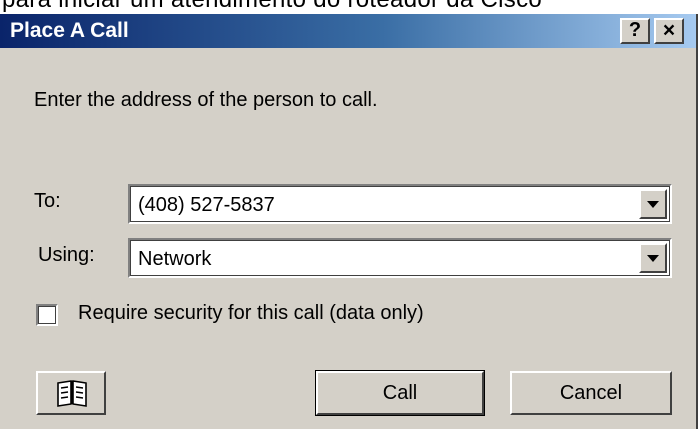 Image resolution: width=698 pixels, height=435 pixels. Describe the element at coordinates (348, 31) in the screenshot. I see `title-bar: Place A Call ? ×` at that location.